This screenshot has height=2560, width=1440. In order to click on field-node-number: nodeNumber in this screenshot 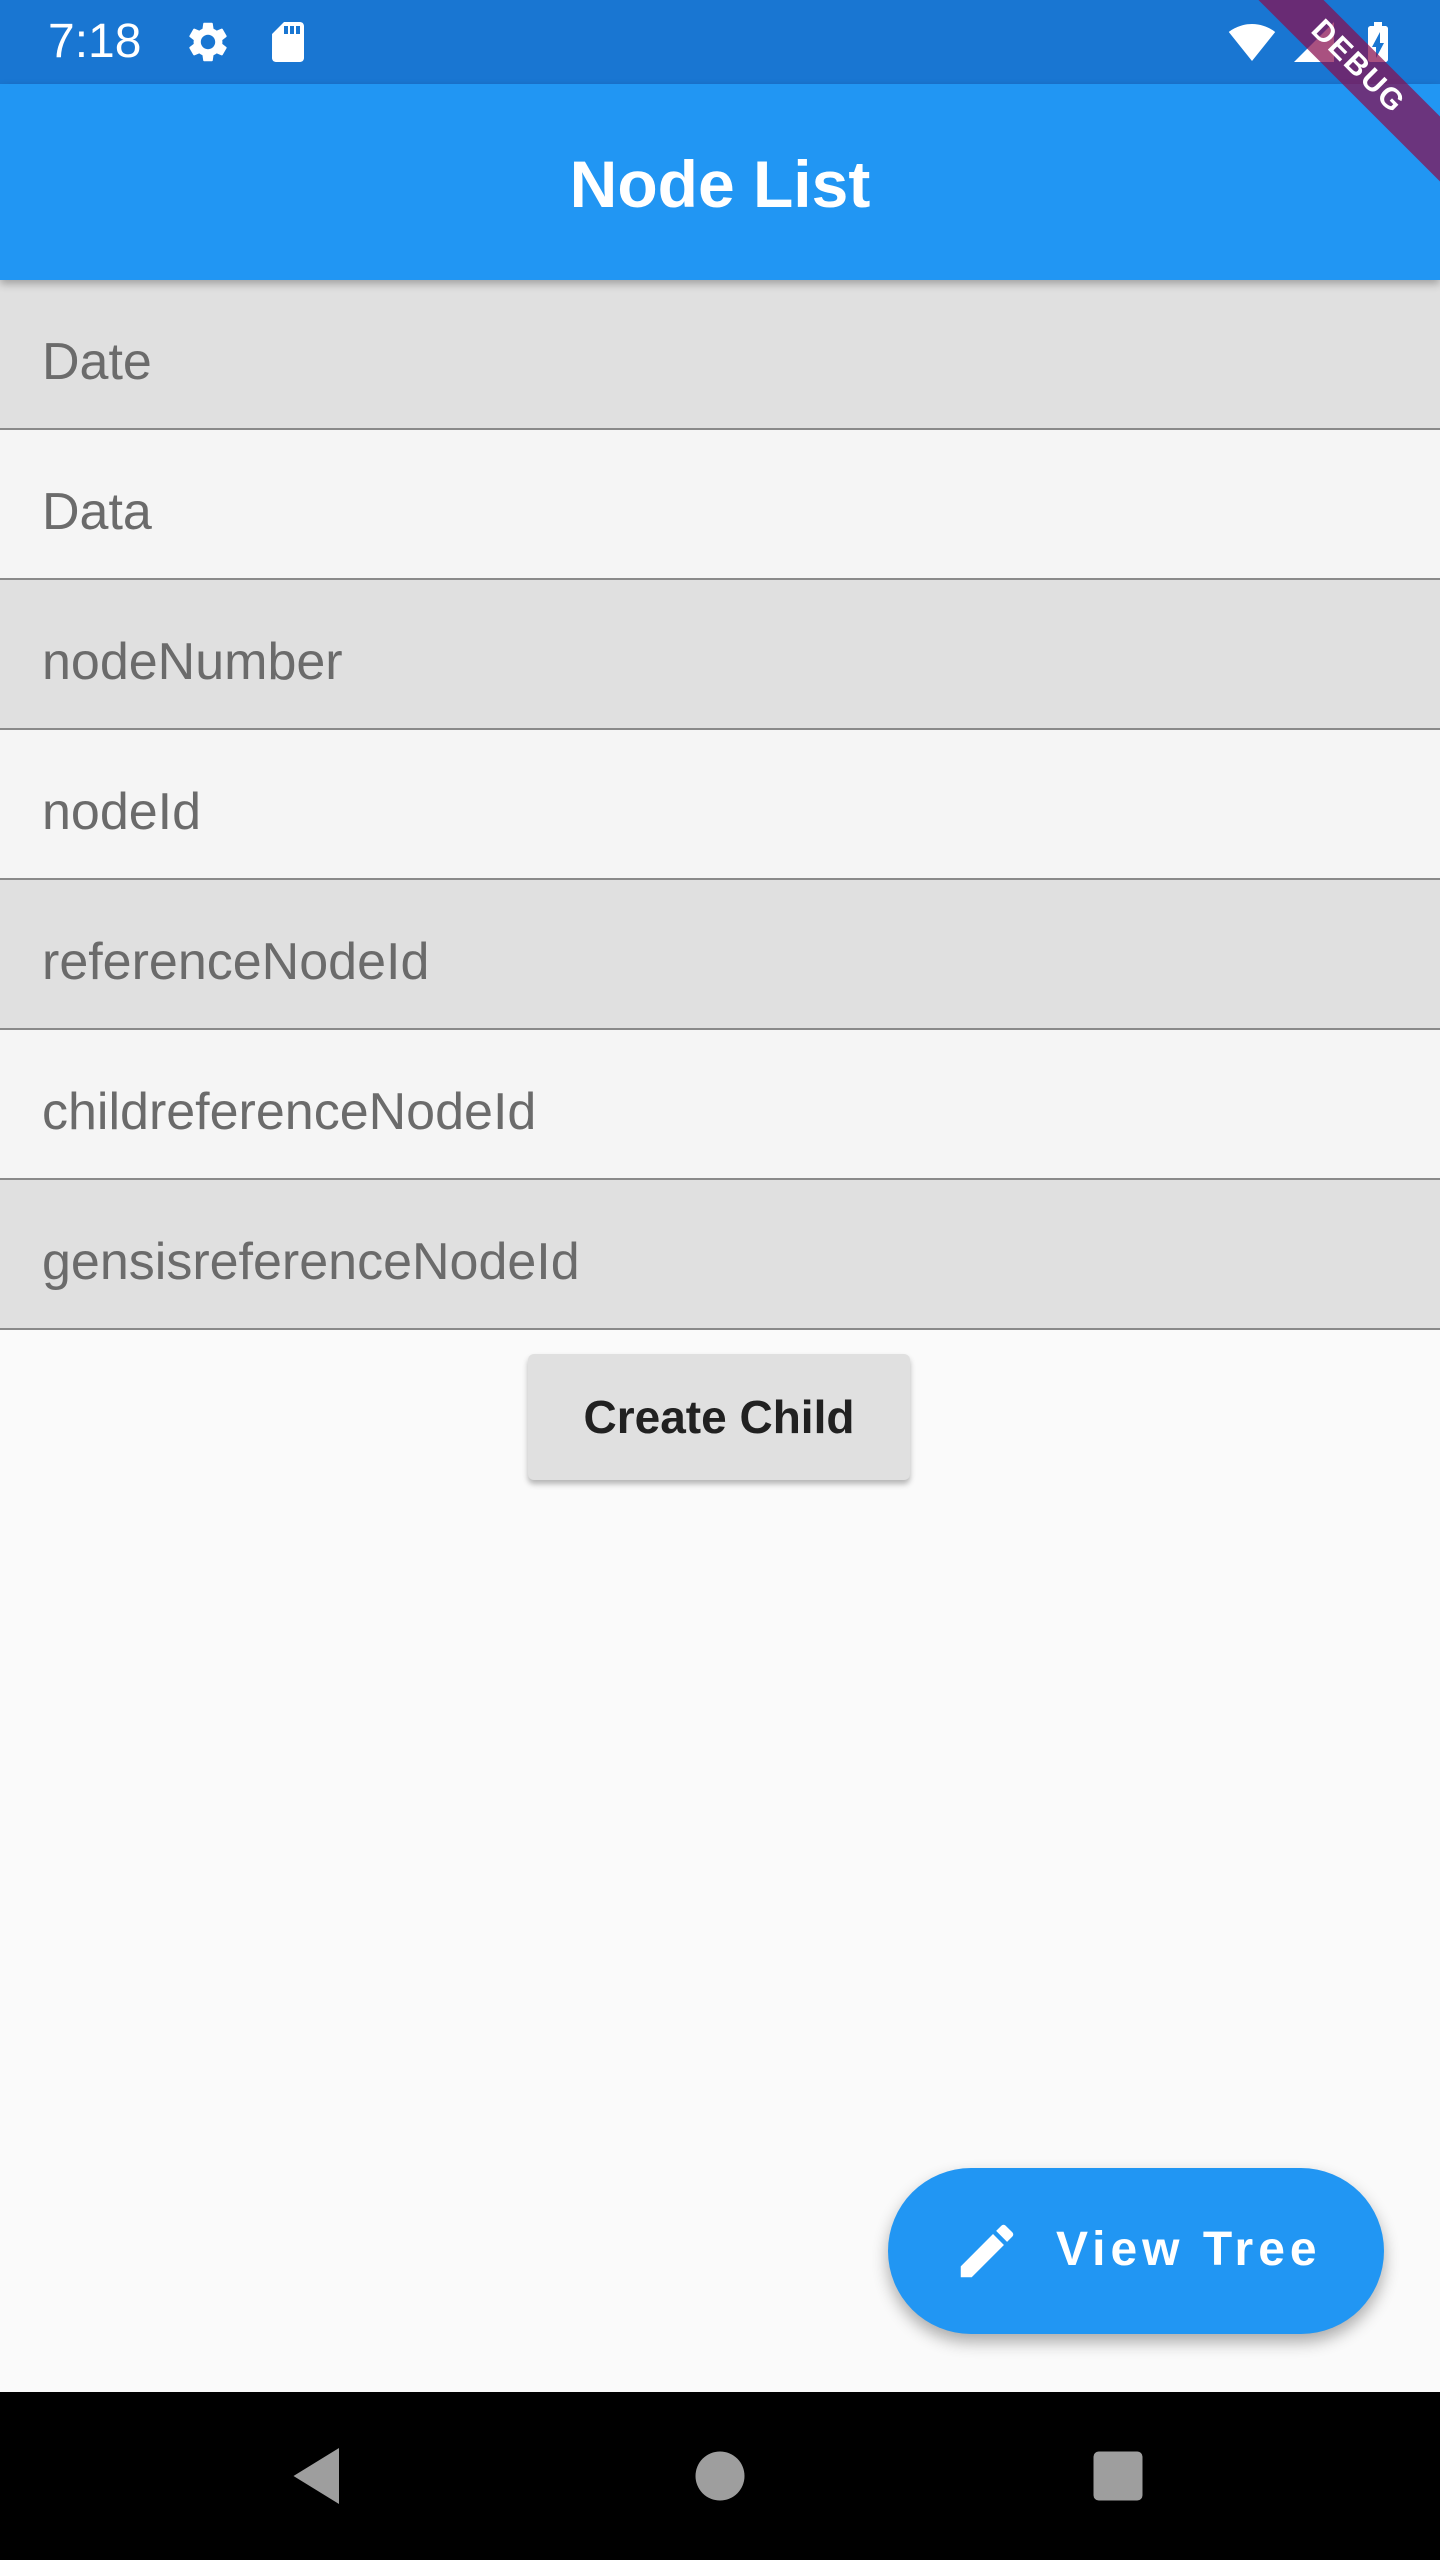, I will do `click(720, 655)`.